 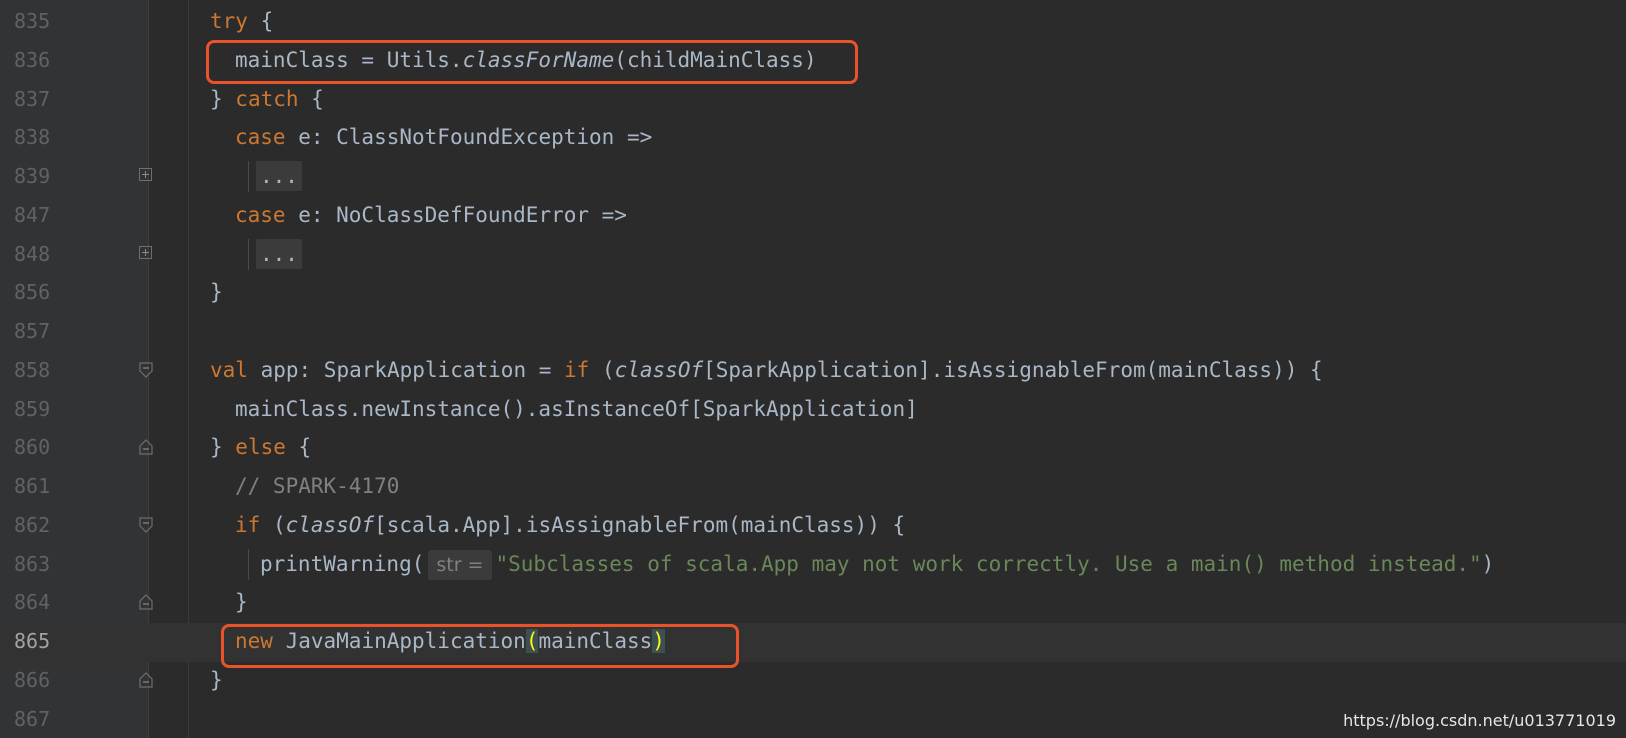 What do you see at coordinates (813, 21) in the screenshot?
I see `code-line: 835 try {` at bounding box center [813, 21].